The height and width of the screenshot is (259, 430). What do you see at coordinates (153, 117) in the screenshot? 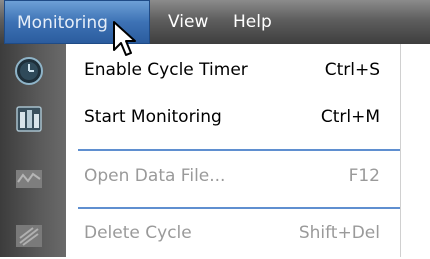
I see `menu-item-label: Start Monitoring` at bounding box center [153, 117].